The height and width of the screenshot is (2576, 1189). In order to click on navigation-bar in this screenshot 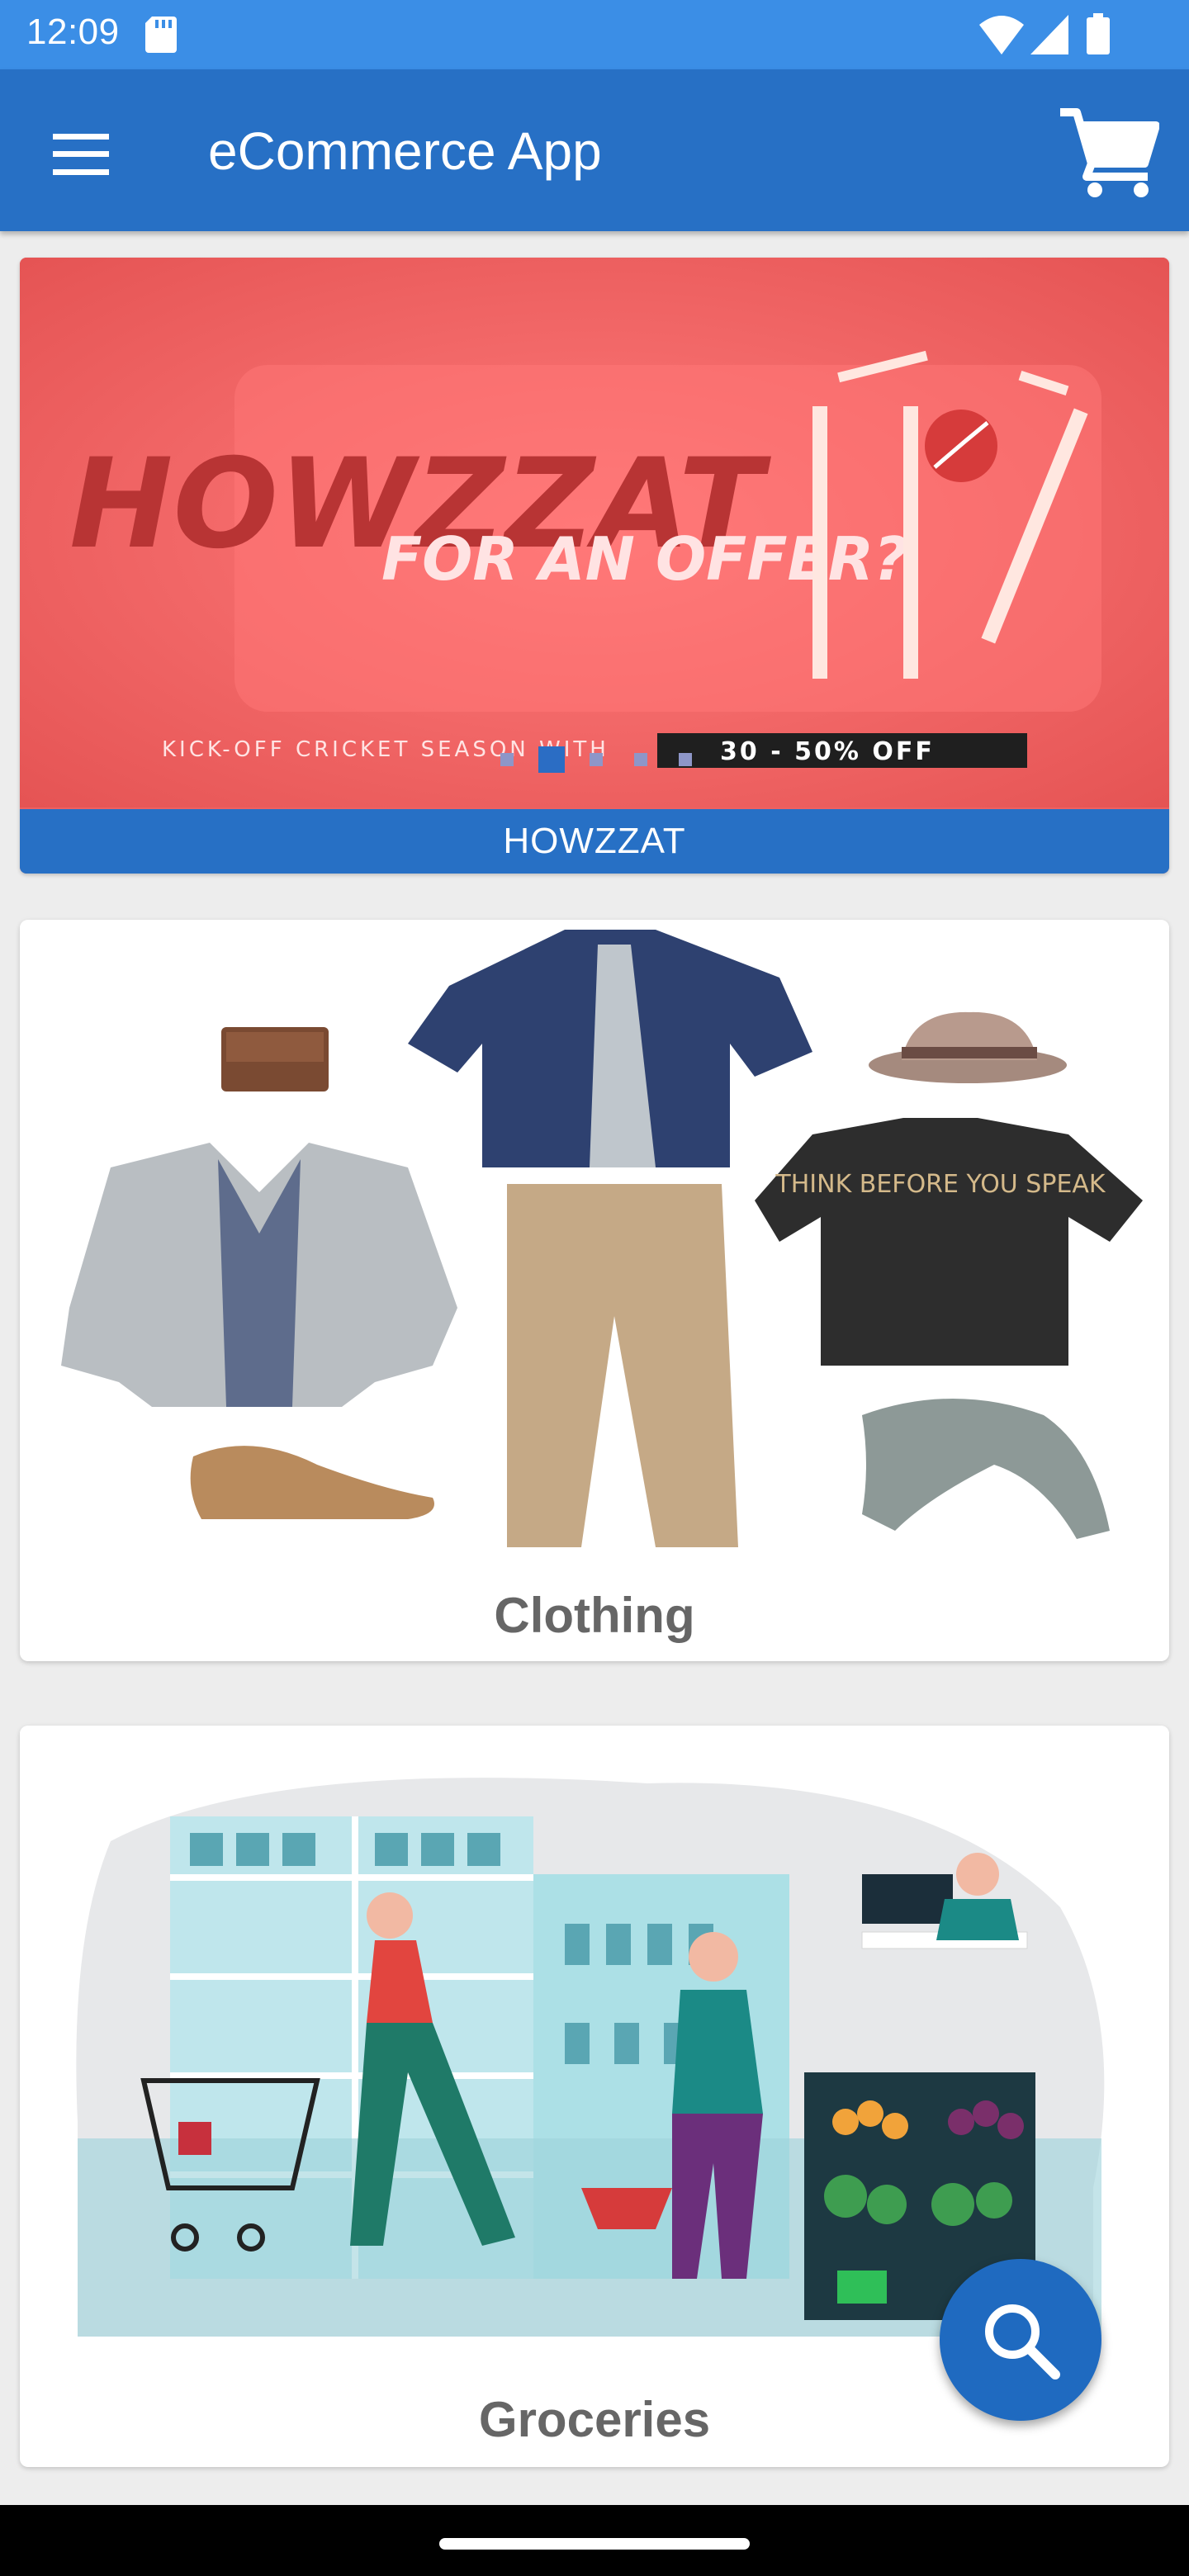, I will do `click(594, 2540)`.